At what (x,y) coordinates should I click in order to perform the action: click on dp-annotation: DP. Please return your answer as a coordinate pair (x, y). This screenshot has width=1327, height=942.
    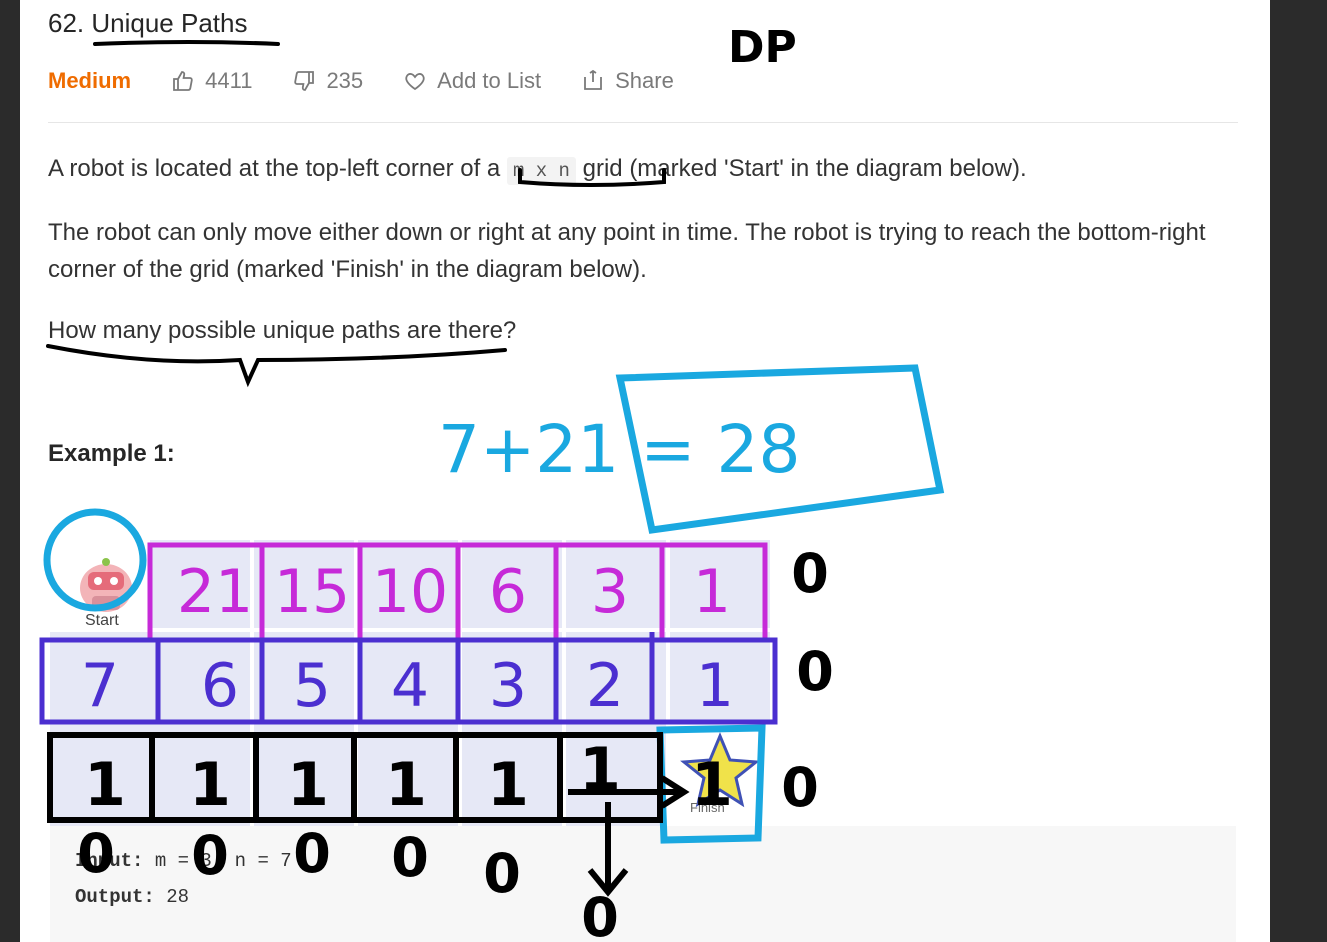
    Looking at the image, I should click on (762, 47).